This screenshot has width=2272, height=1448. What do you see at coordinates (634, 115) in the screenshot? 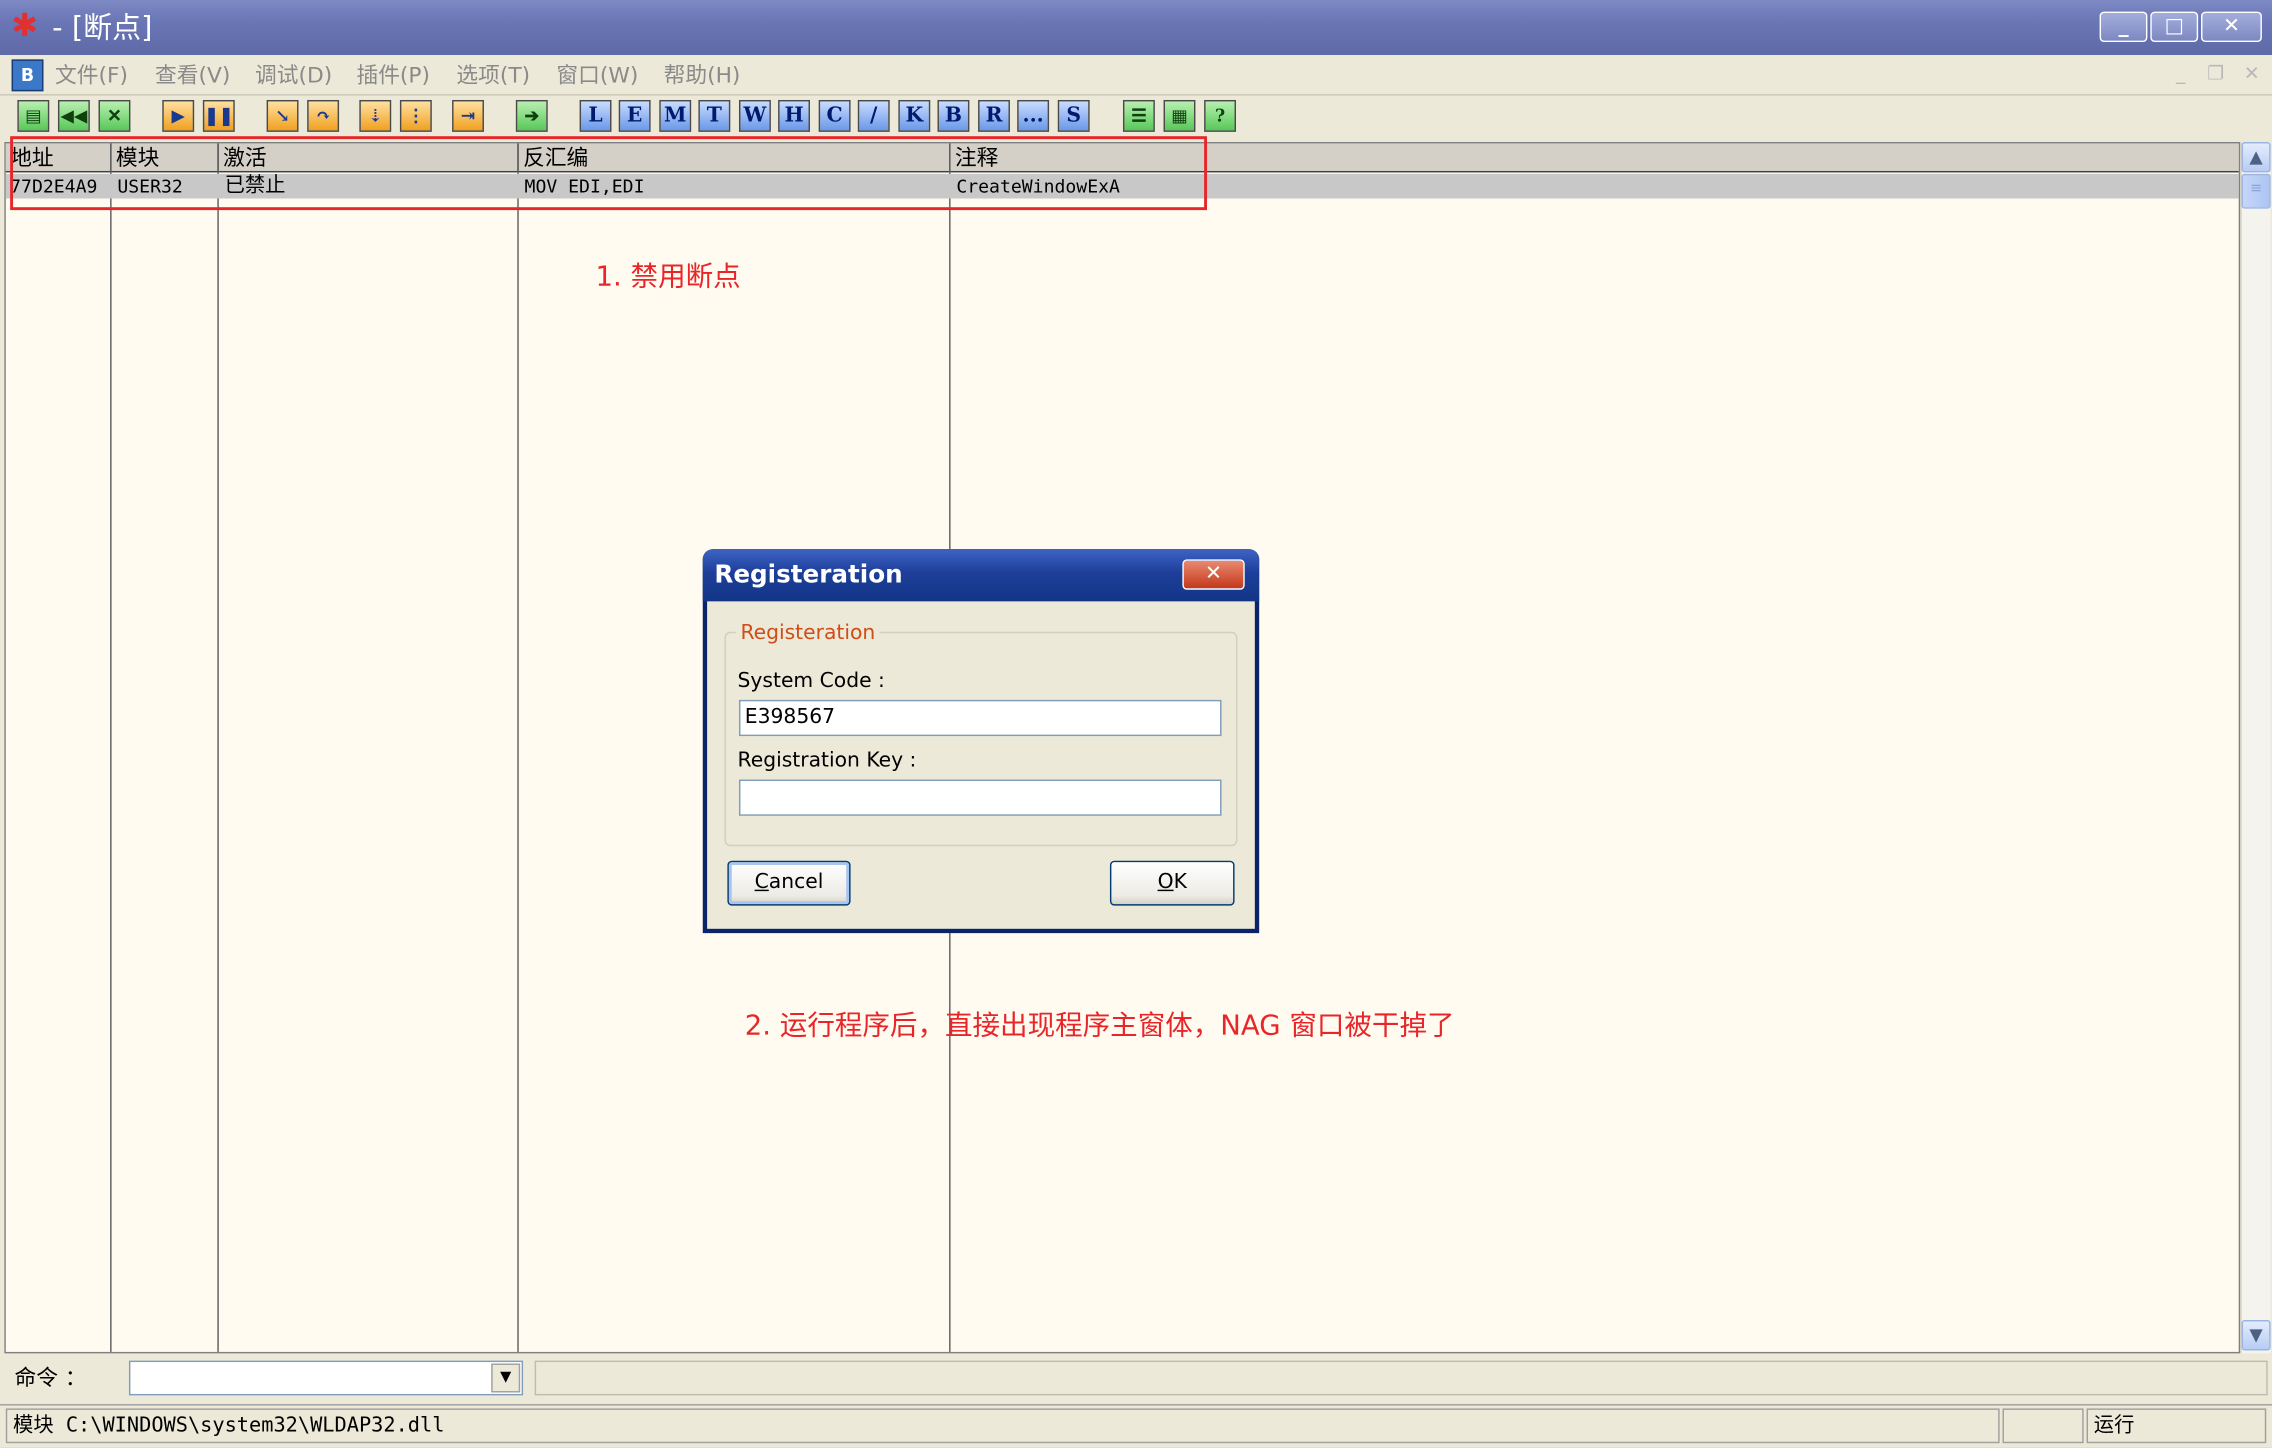
I see `toolbar-executables-button: E` at bounding box center [634, 115].